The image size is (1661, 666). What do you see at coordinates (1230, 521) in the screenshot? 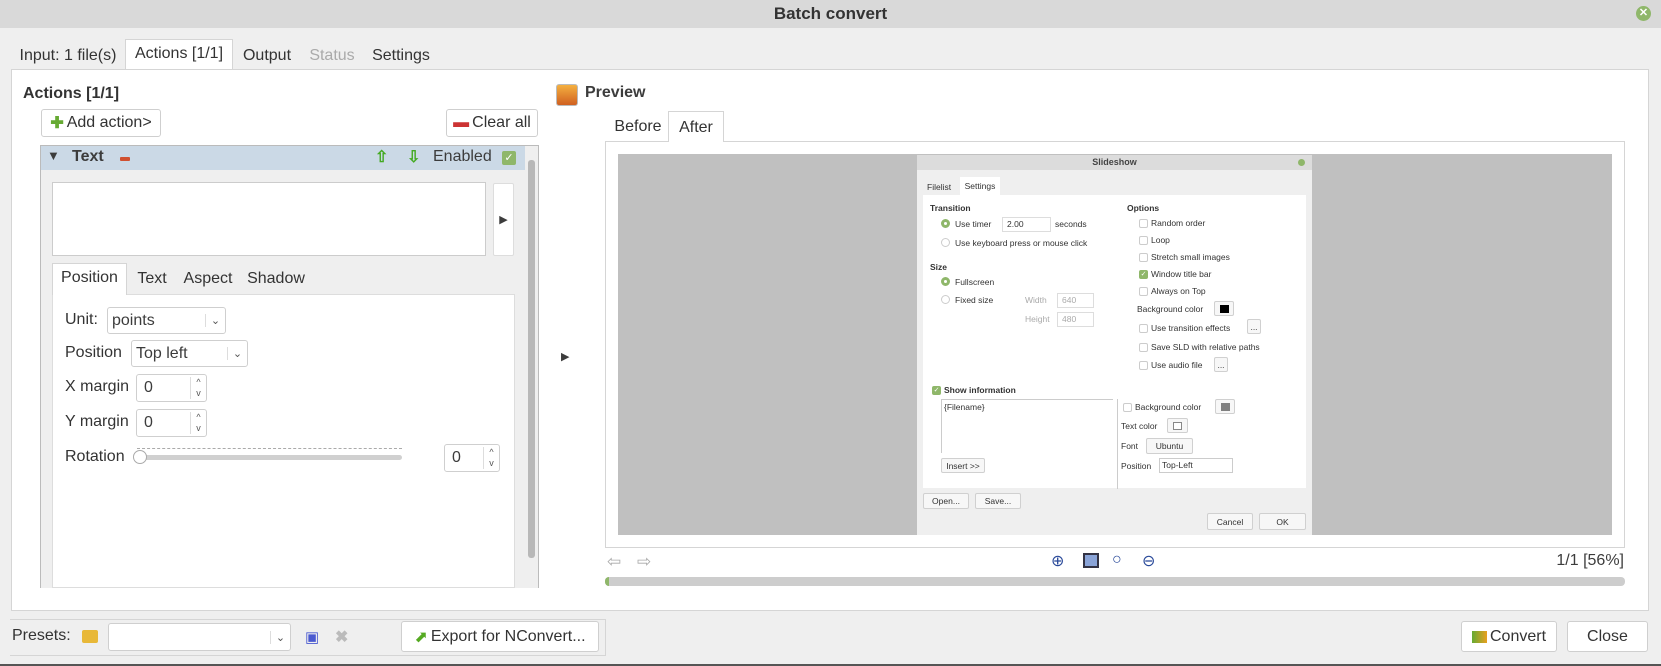
I see `slideshow-cancel-button: Cancel` at bounding box center [1230, 521].